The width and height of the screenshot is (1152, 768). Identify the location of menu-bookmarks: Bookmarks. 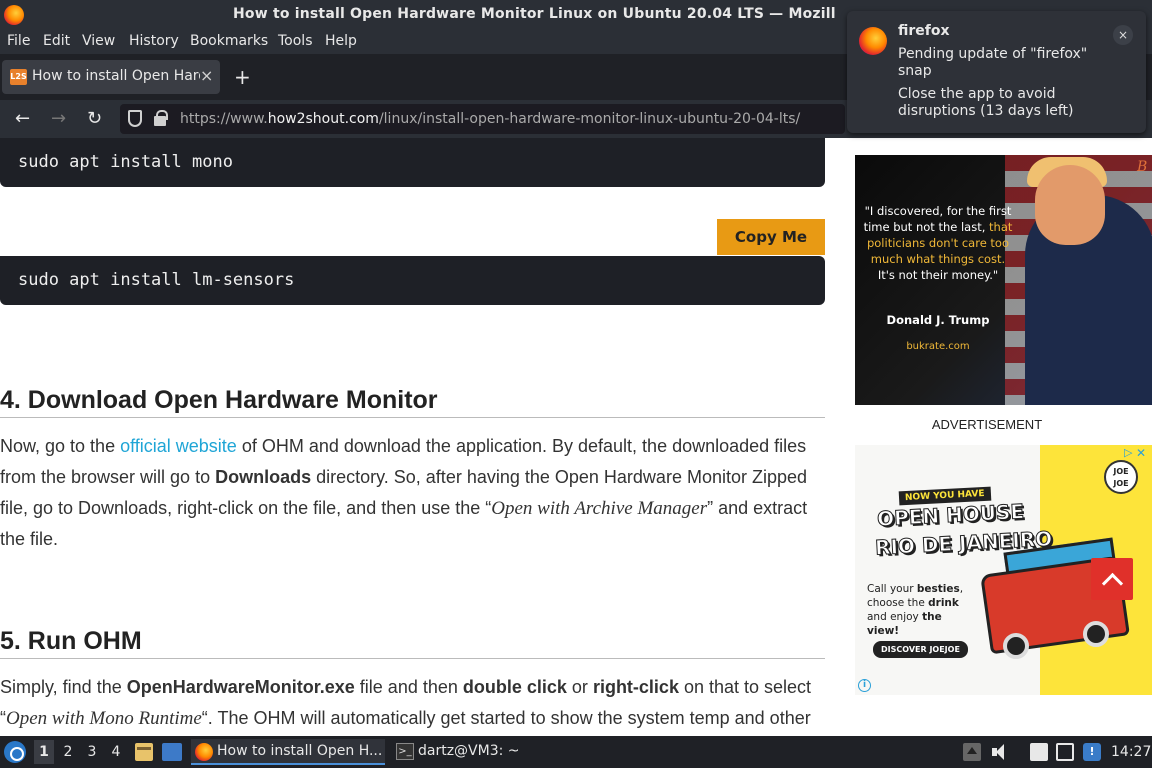
(229, 41).